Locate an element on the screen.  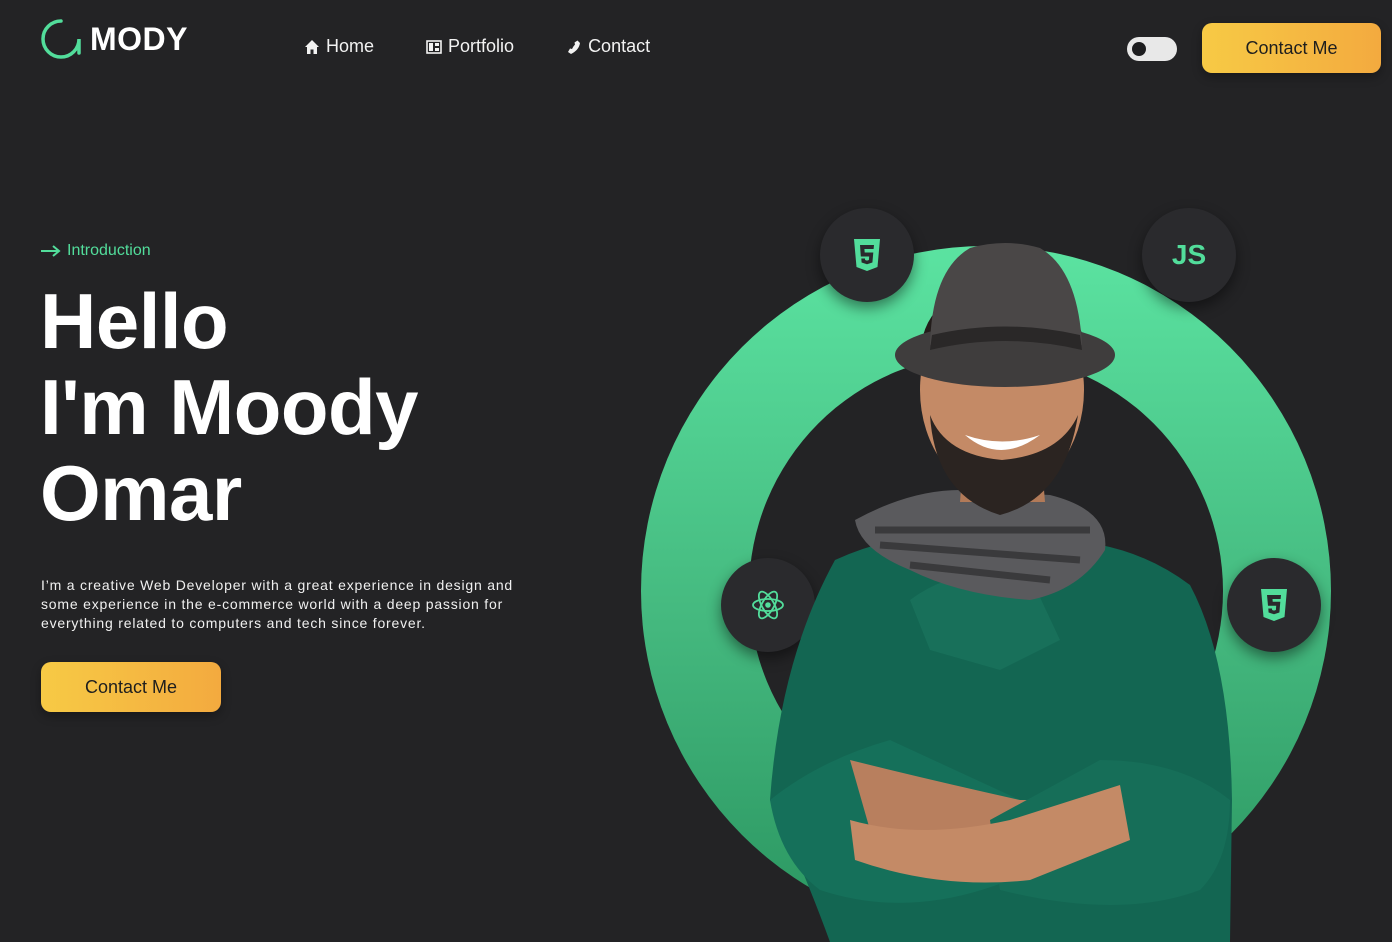
nav-item-home: Home is located at coordinates (339, 46).